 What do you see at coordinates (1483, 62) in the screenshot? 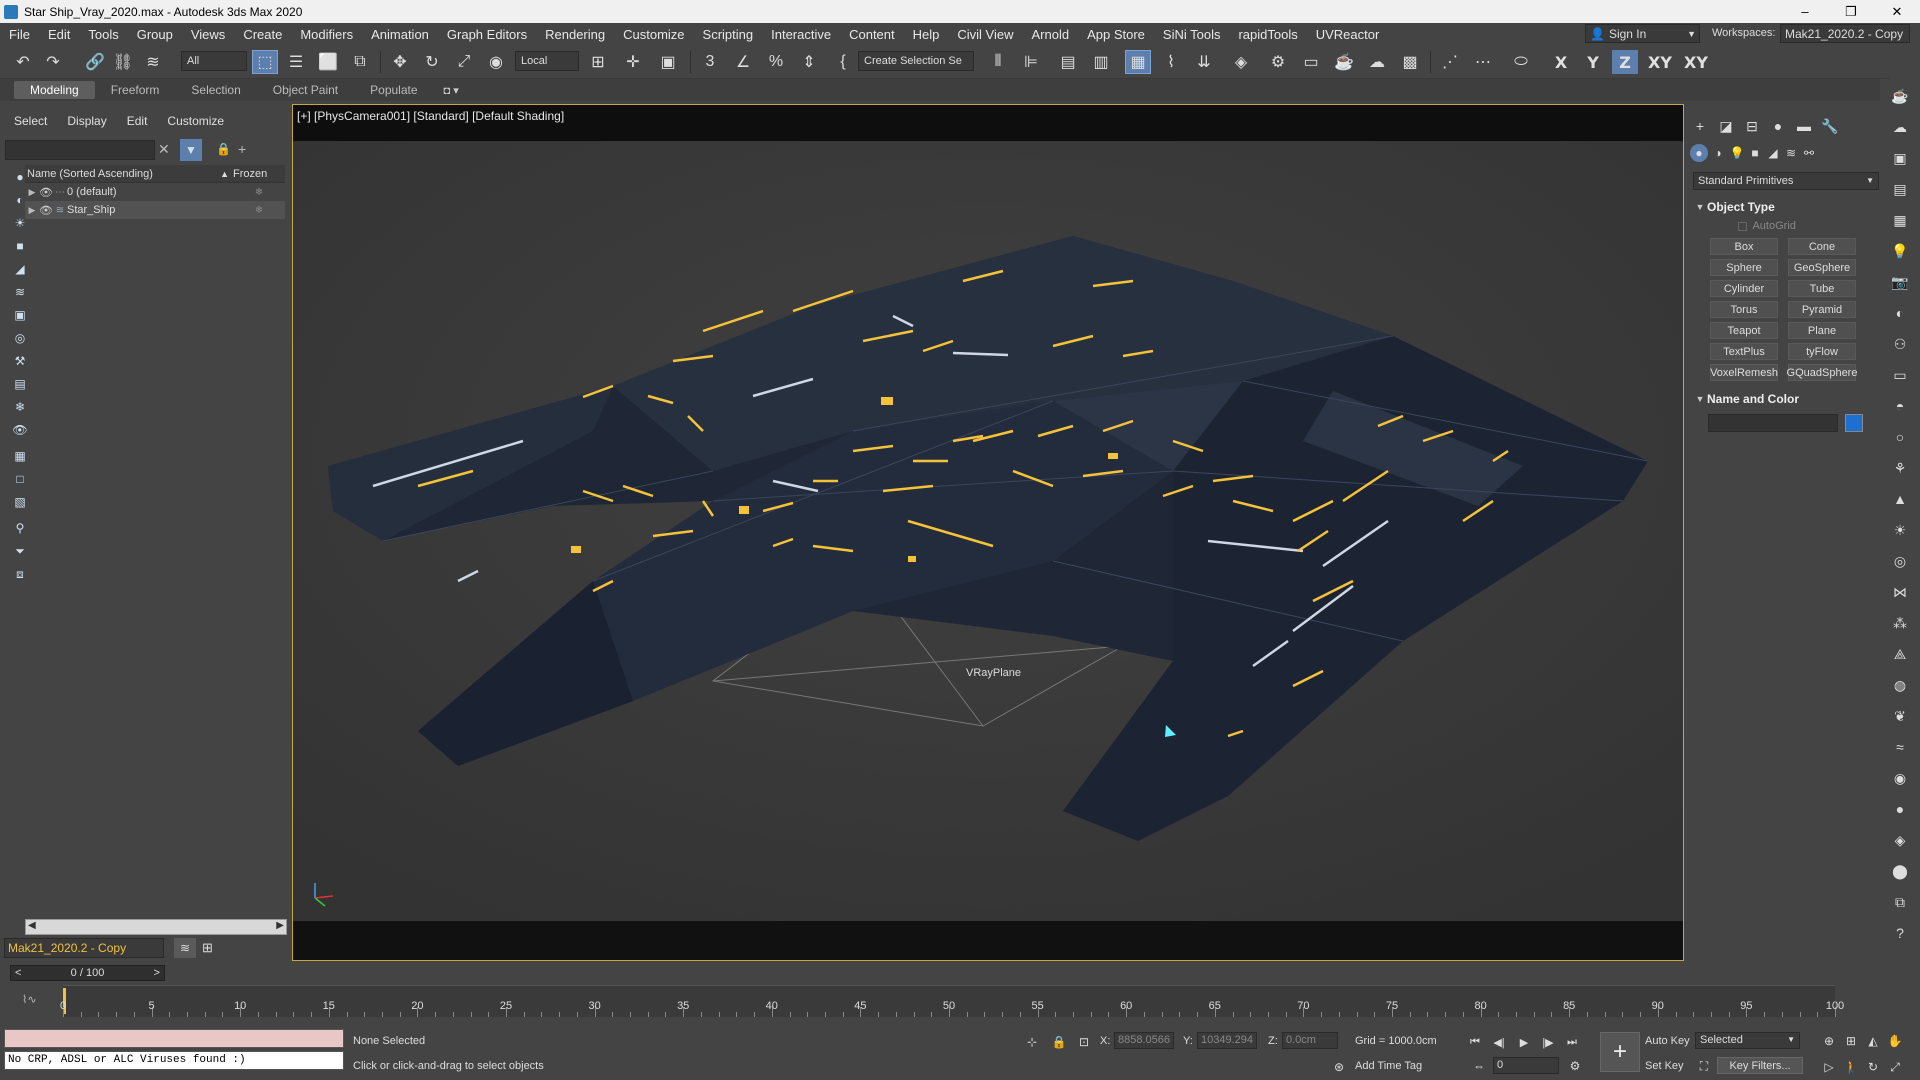
I see `array-icon: ⋯` at bounding box center [1483, 62].